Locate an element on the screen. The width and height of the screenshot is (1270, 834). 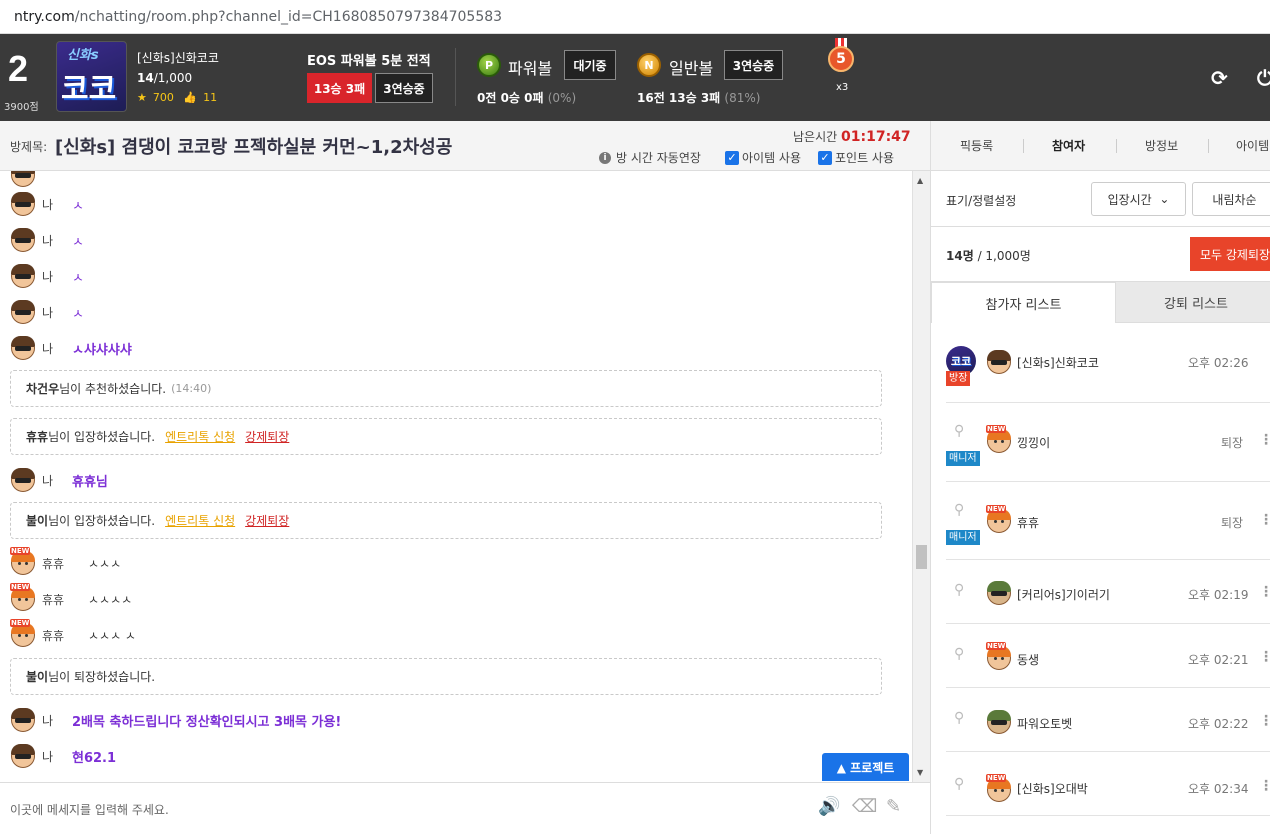
eraser-icon: ⌫ is located at coordinates (864, 806).